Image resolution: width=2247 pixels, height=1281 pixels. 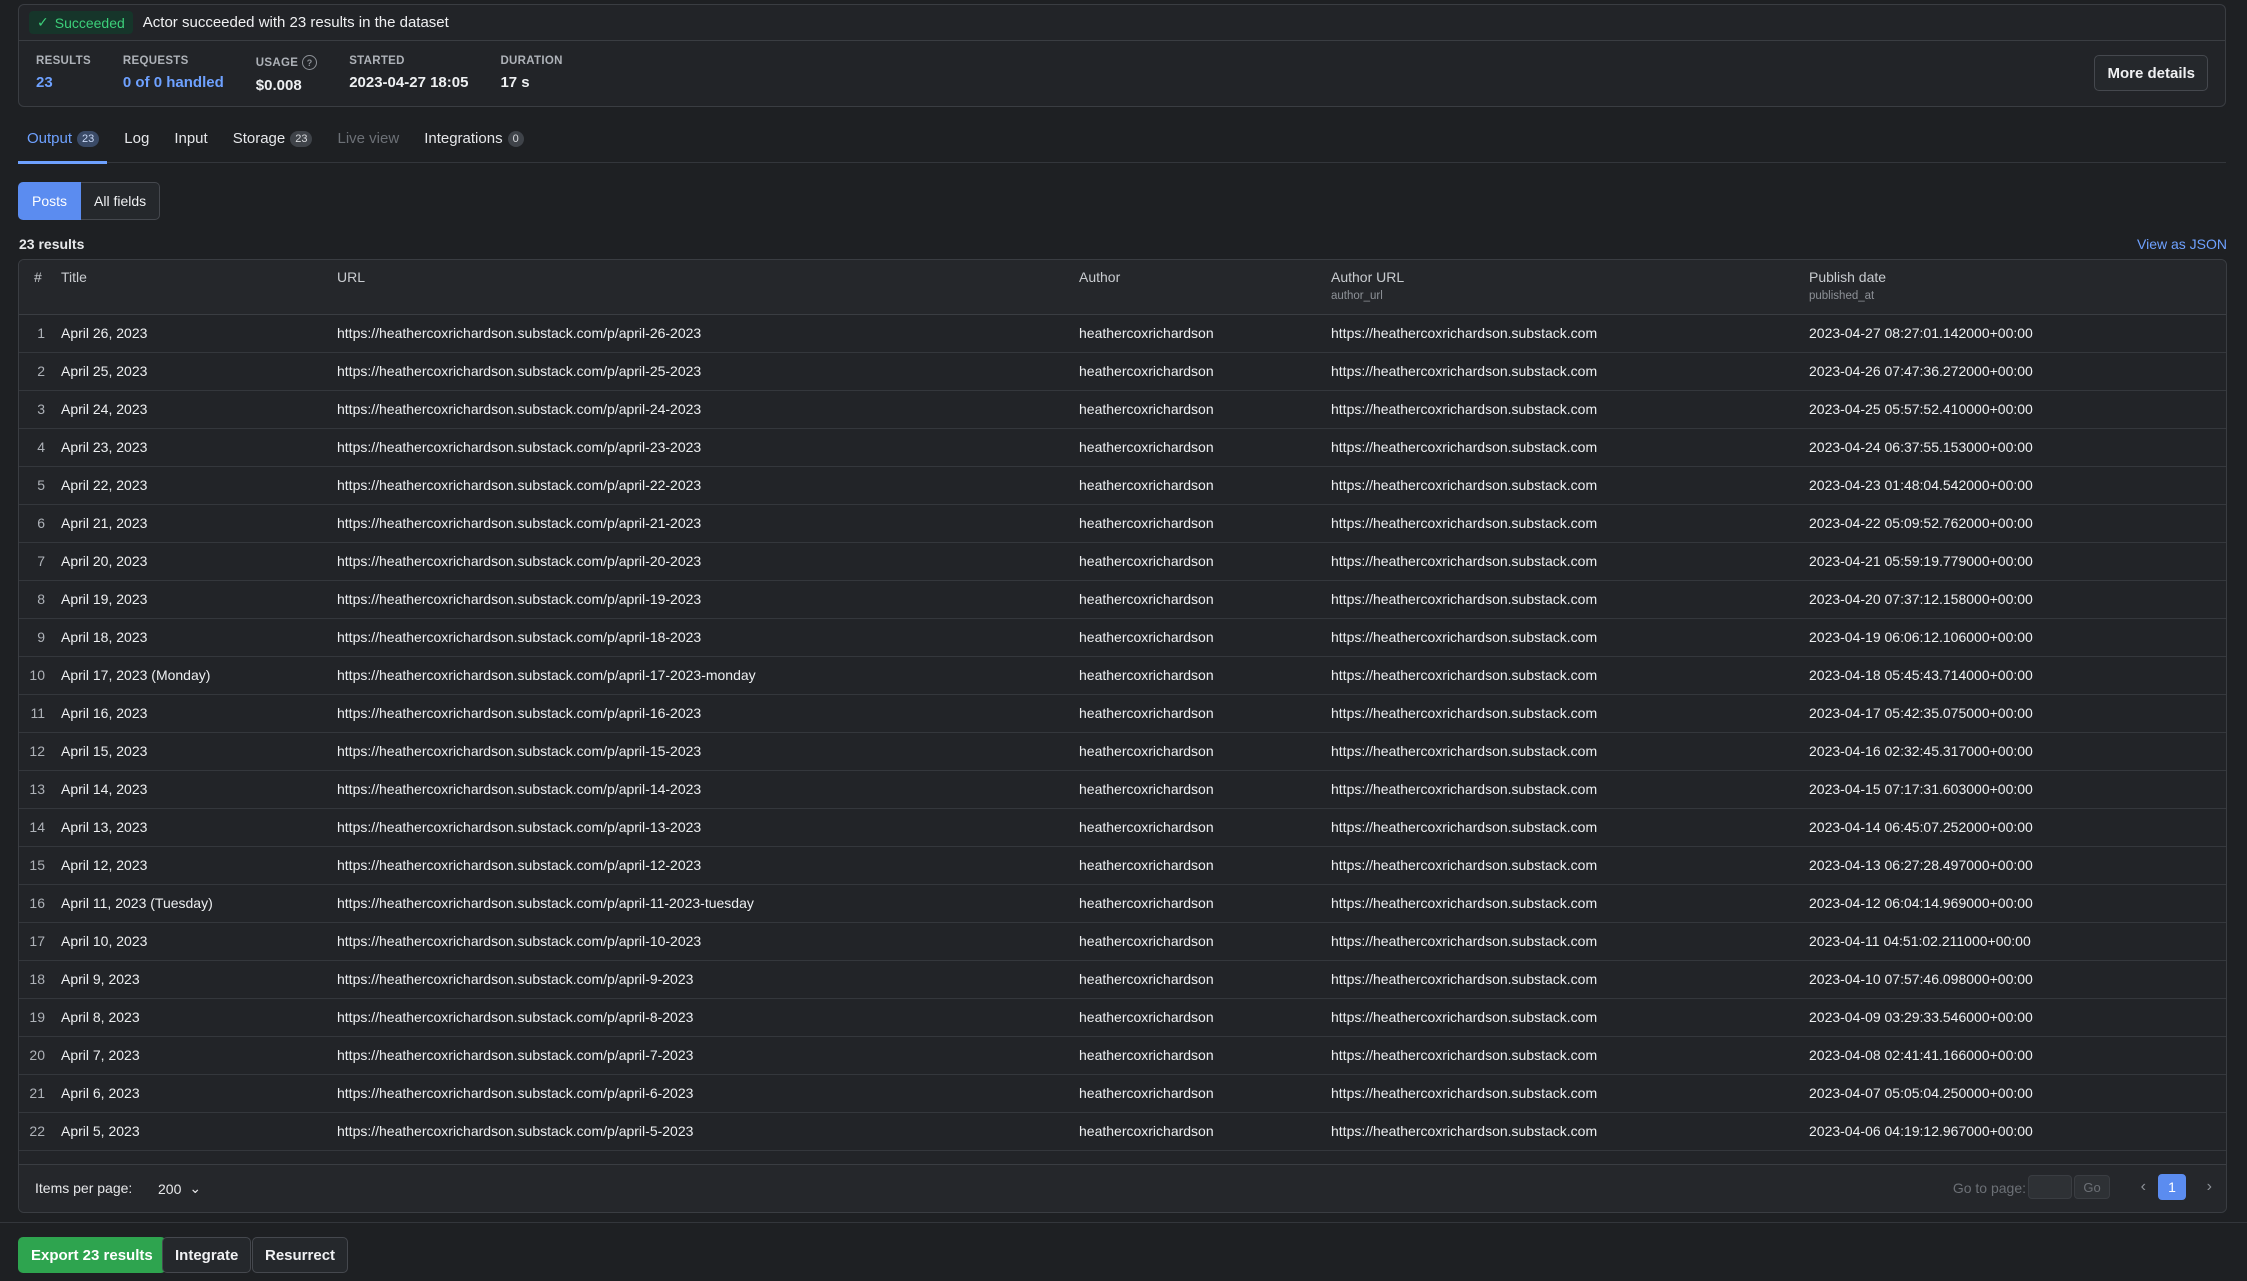 I want to click on cell-title: April 8, 2023, so click(x=100, y=1017).